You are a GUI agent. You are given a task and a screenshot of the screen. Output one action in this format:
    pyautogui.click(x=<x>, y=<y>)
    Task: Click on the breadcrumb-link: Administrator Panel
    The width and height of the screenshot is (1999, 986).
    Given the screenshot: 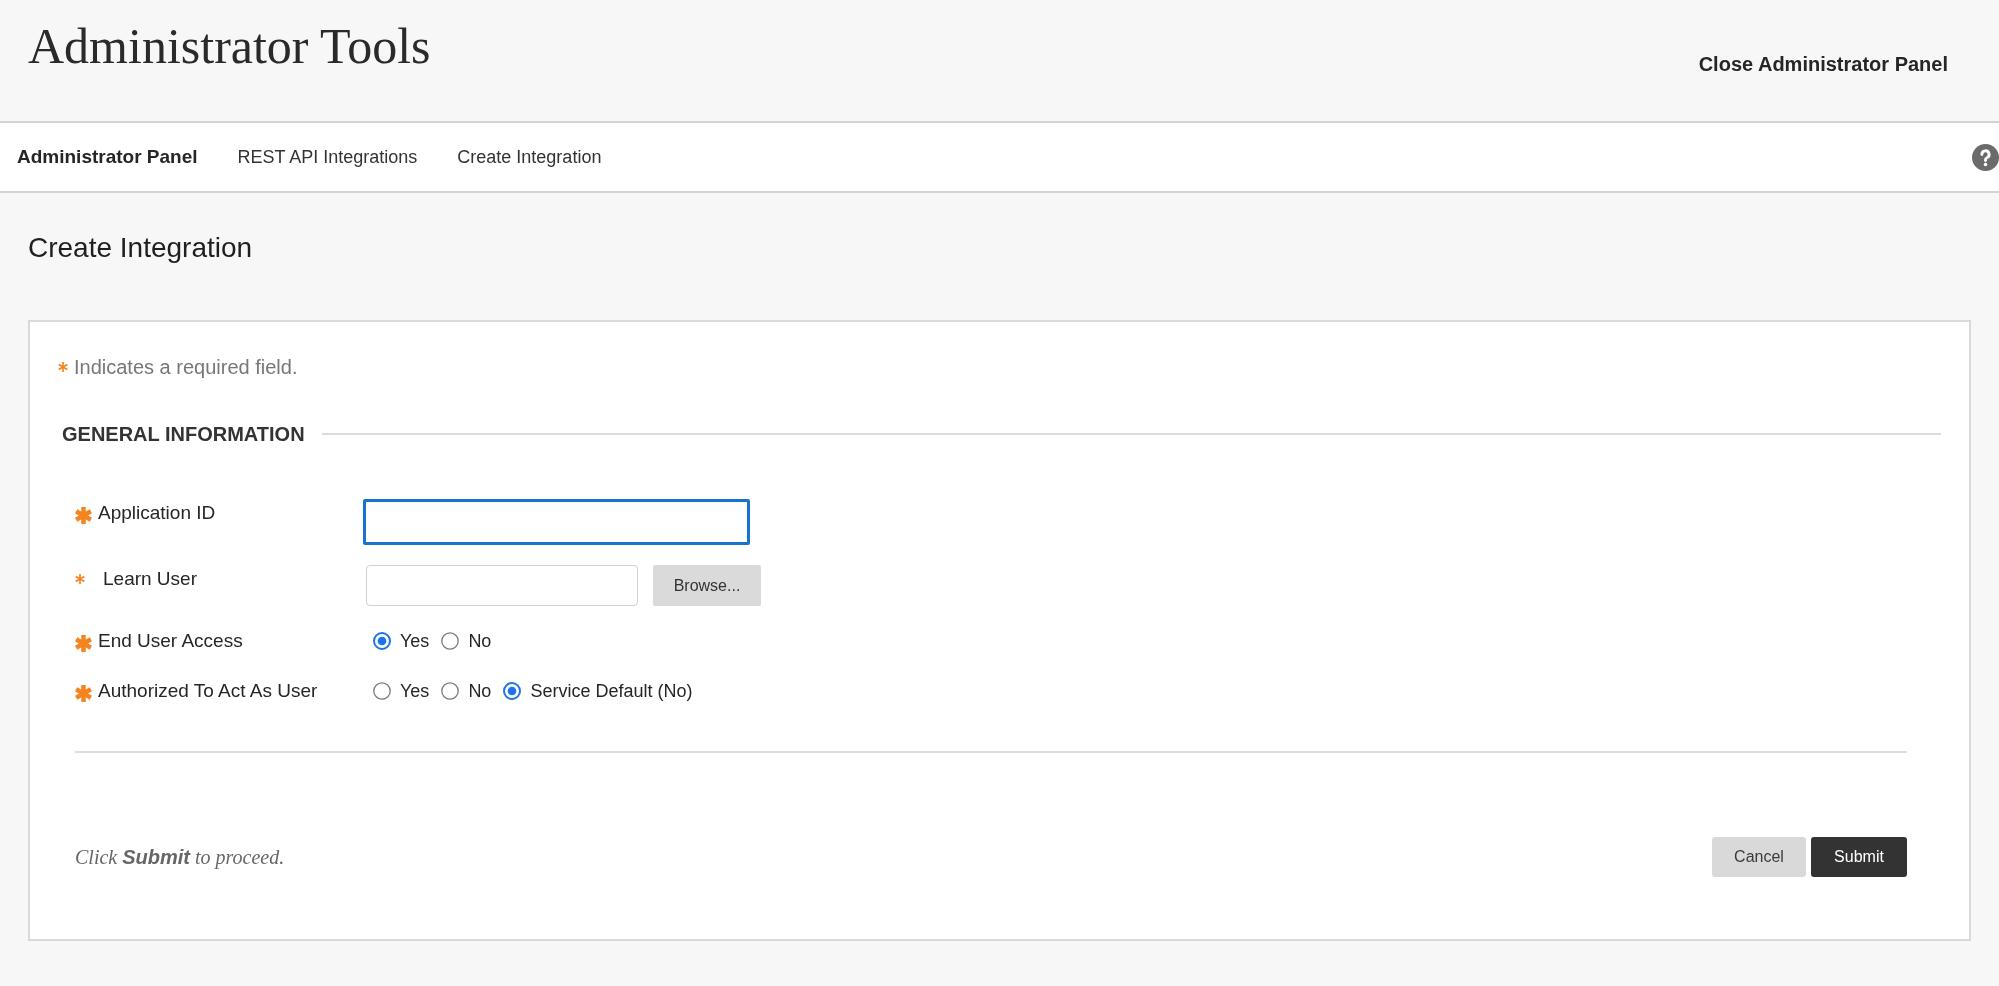 What is the action you would take?
    pyautogui.click(x=107, y=157)
    